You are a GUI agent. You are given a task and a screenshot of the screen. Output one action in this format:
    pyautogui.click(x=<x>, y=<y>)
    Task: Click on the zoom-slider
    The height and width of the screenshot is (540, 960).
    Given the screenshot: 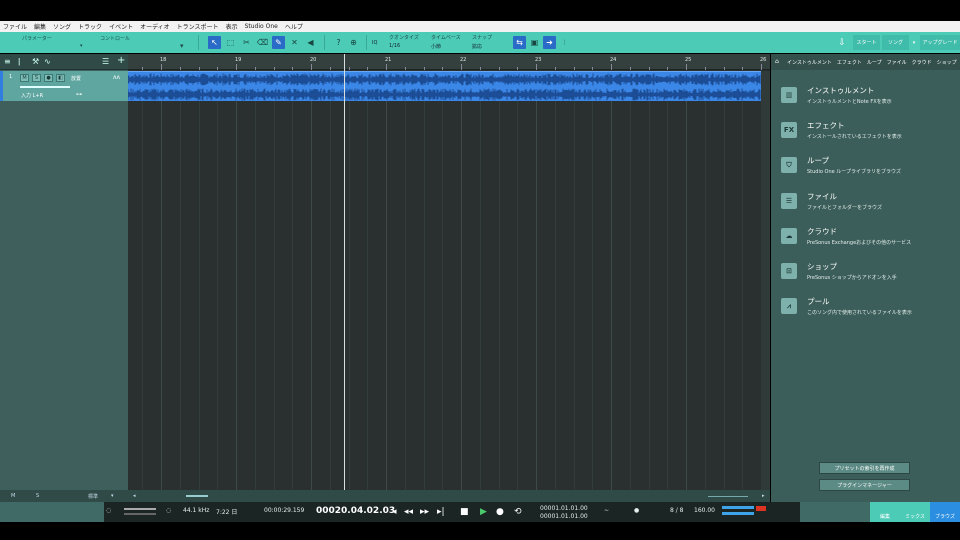 What is the action you would take?
    pyautogui.click(x=728, y=496)
    